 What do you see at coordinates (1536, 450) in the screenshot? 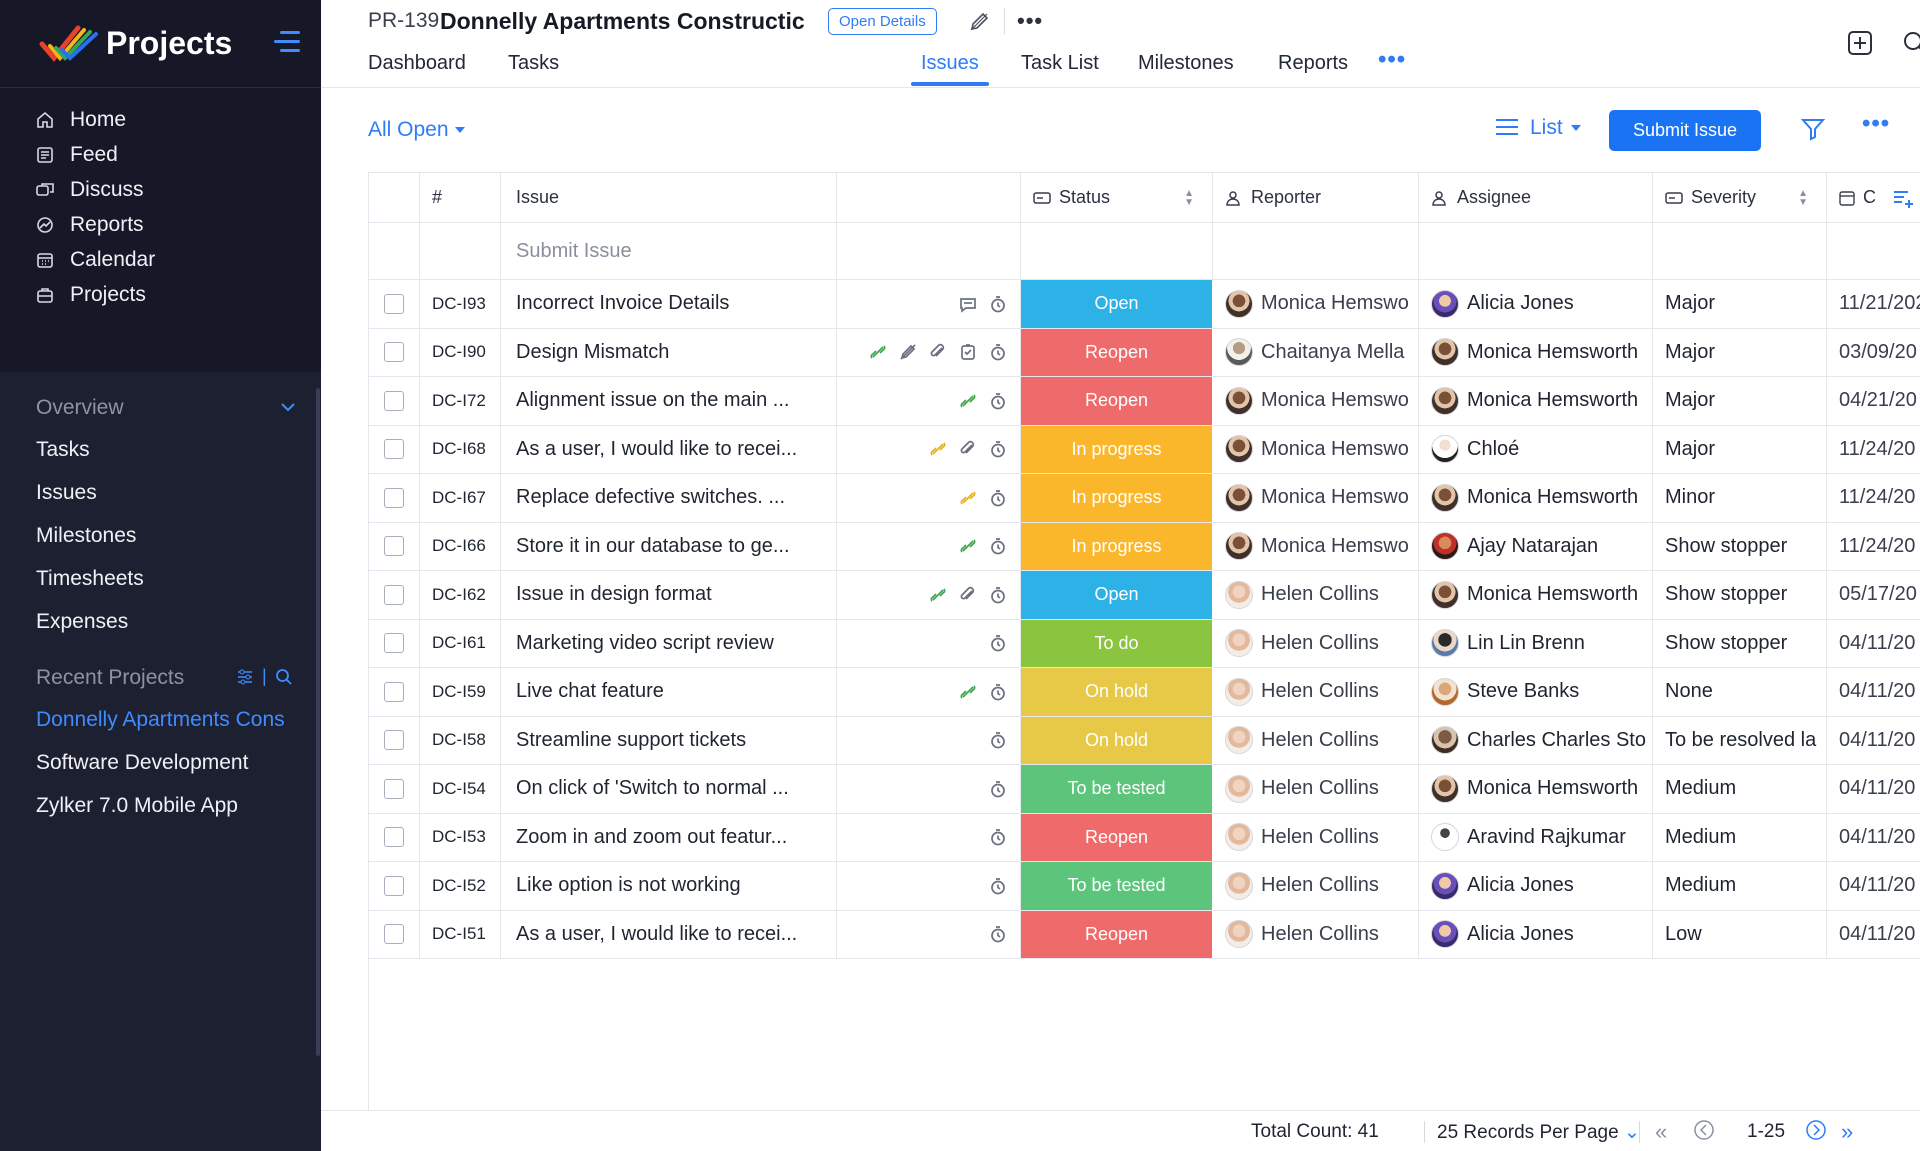
I see `assignee-cell: Chloé` at bounding box center [1536, 450].